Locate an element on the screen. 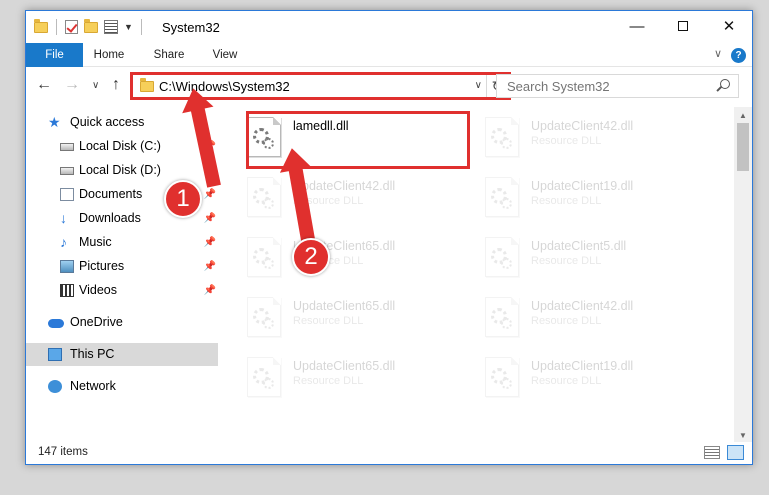 The image size is (769, 495). ribbon: File Home Share View ∨ ? is located at coordinates (389, 55).